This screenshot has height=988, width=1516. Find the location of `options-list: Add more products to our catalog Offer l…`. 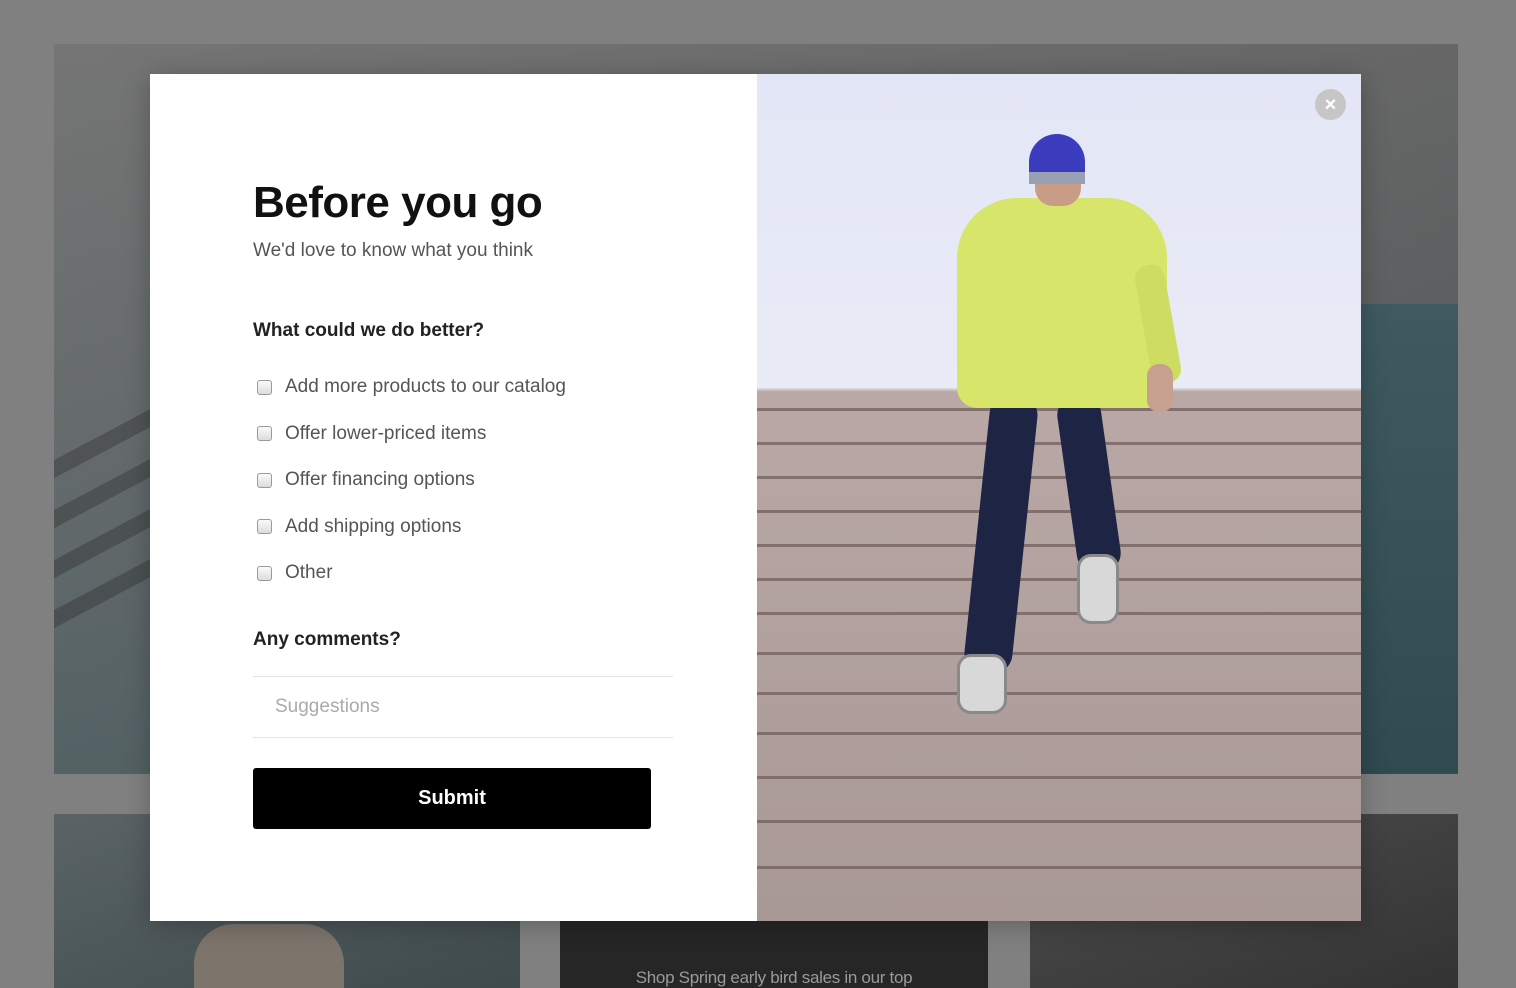

options-list: Add more products to our catalog Offer l… is located at coordinates (411, 480).